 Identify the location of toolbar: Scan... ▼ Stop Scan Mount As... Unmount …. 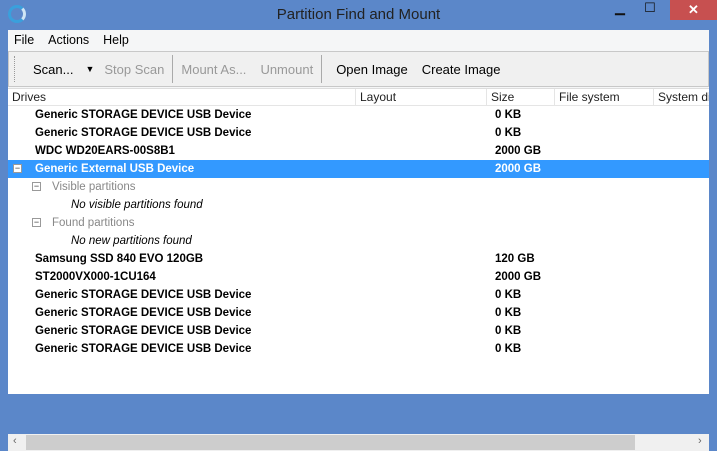
(358, 69).